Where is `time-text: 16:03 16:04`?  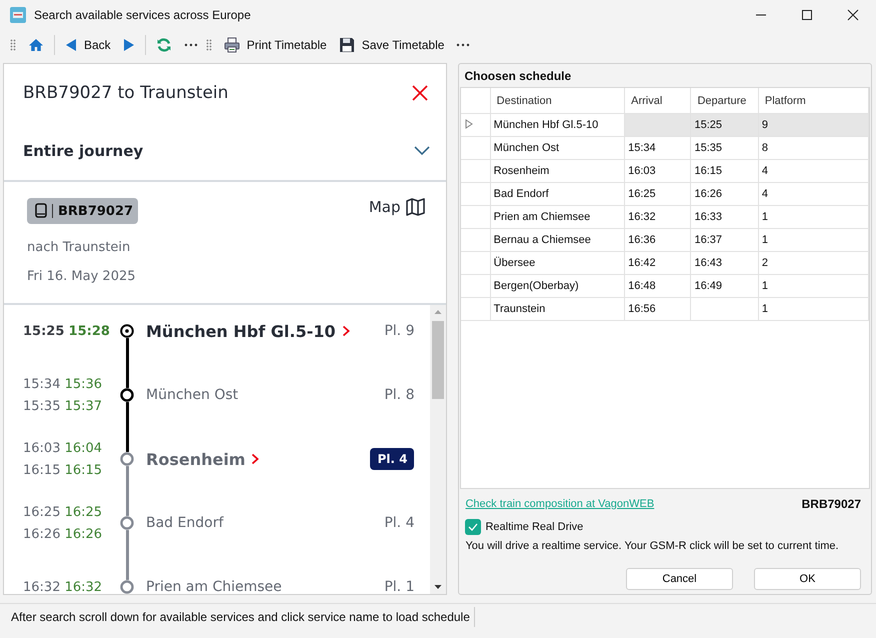 time-text: 16:03 16:04 is located at coordinates (63, 448).